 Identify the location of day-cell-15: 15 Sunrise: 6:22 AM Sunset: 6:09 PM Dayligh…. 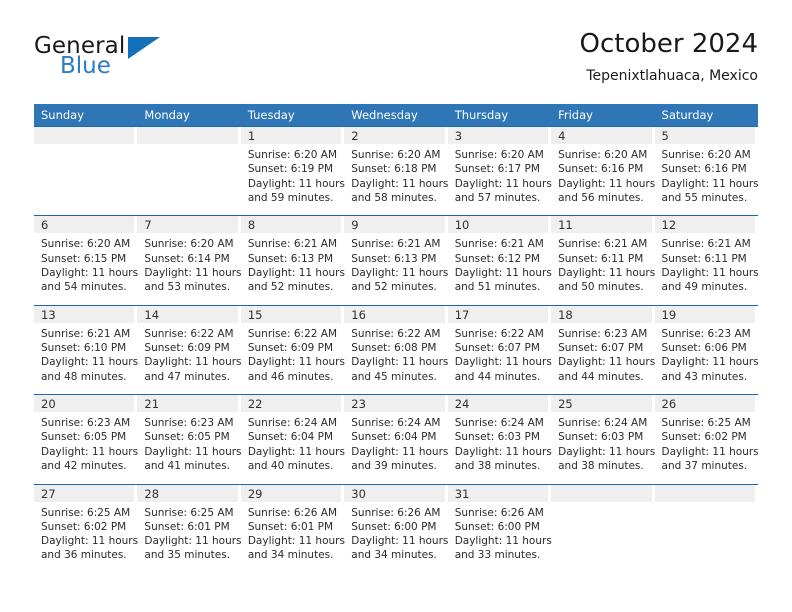
(292, 344).